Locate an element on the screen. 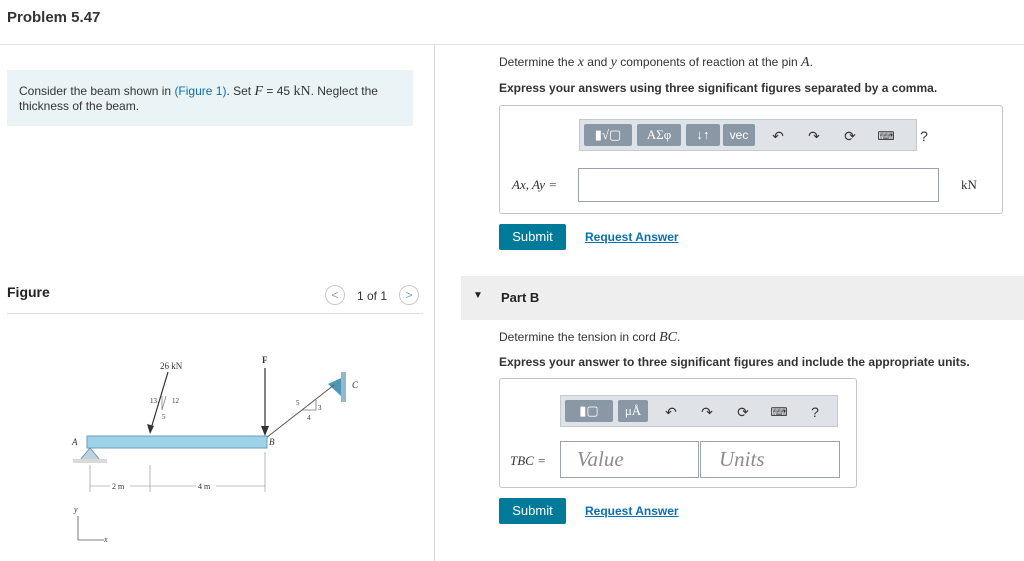 The width and height of the screenshot is (1024, 561). units-button: μÅ is located at coordinates (633, 411).